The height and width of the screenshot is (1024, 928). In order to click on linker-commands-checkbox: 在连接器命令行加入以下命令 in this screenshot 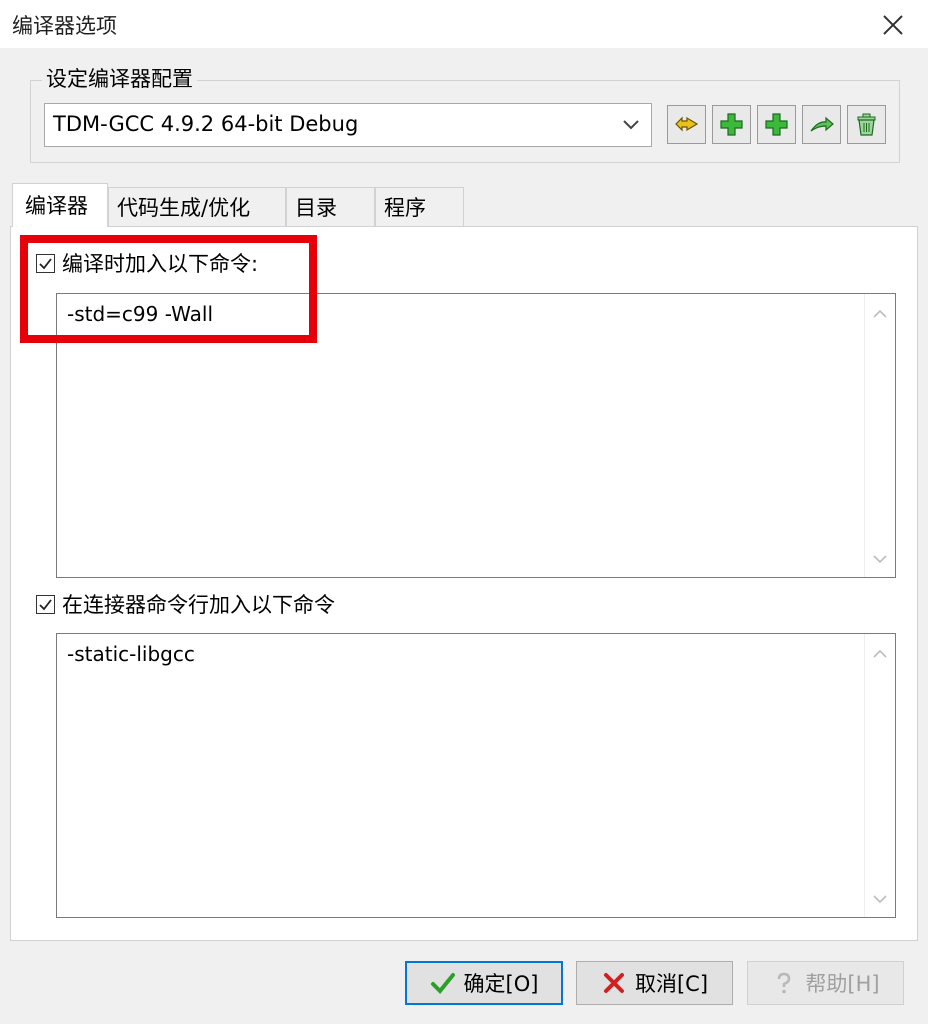, I will do `click(185, 604)`.